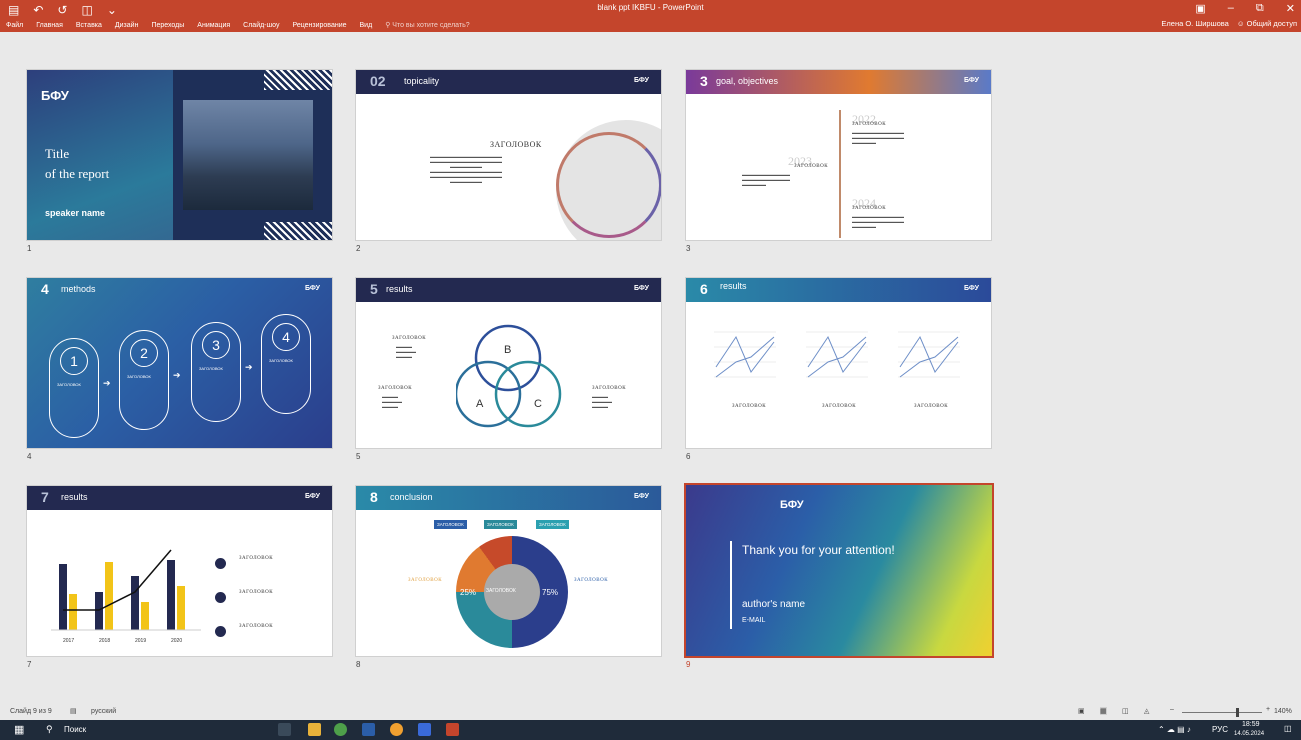 The height and width of the screenshot is (740, 1301). Describe the element at coordinates (1237, 712) in the screenshot. I see `zoom-slider-thumb` at that location.